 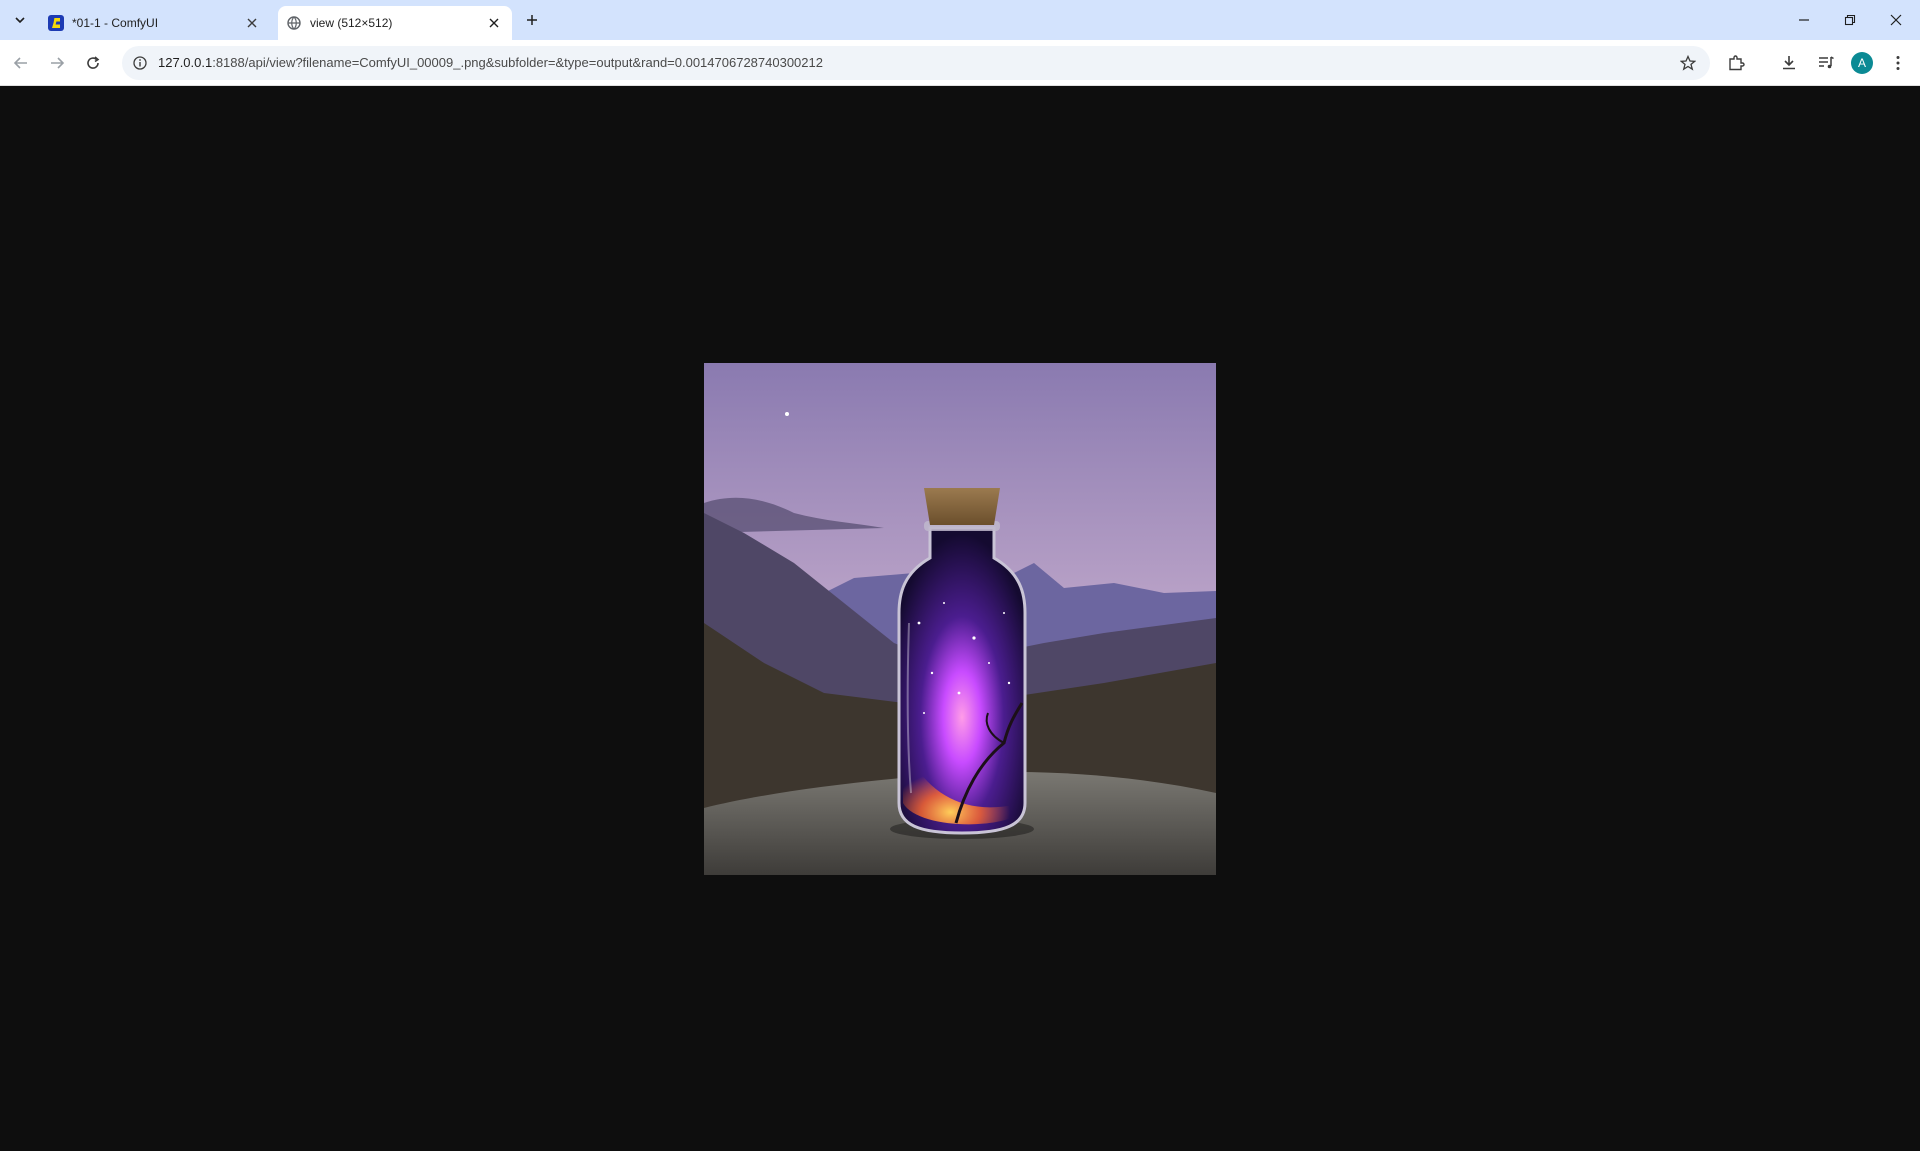 I want to click on downloads-button, so click(x=1789, y=63).